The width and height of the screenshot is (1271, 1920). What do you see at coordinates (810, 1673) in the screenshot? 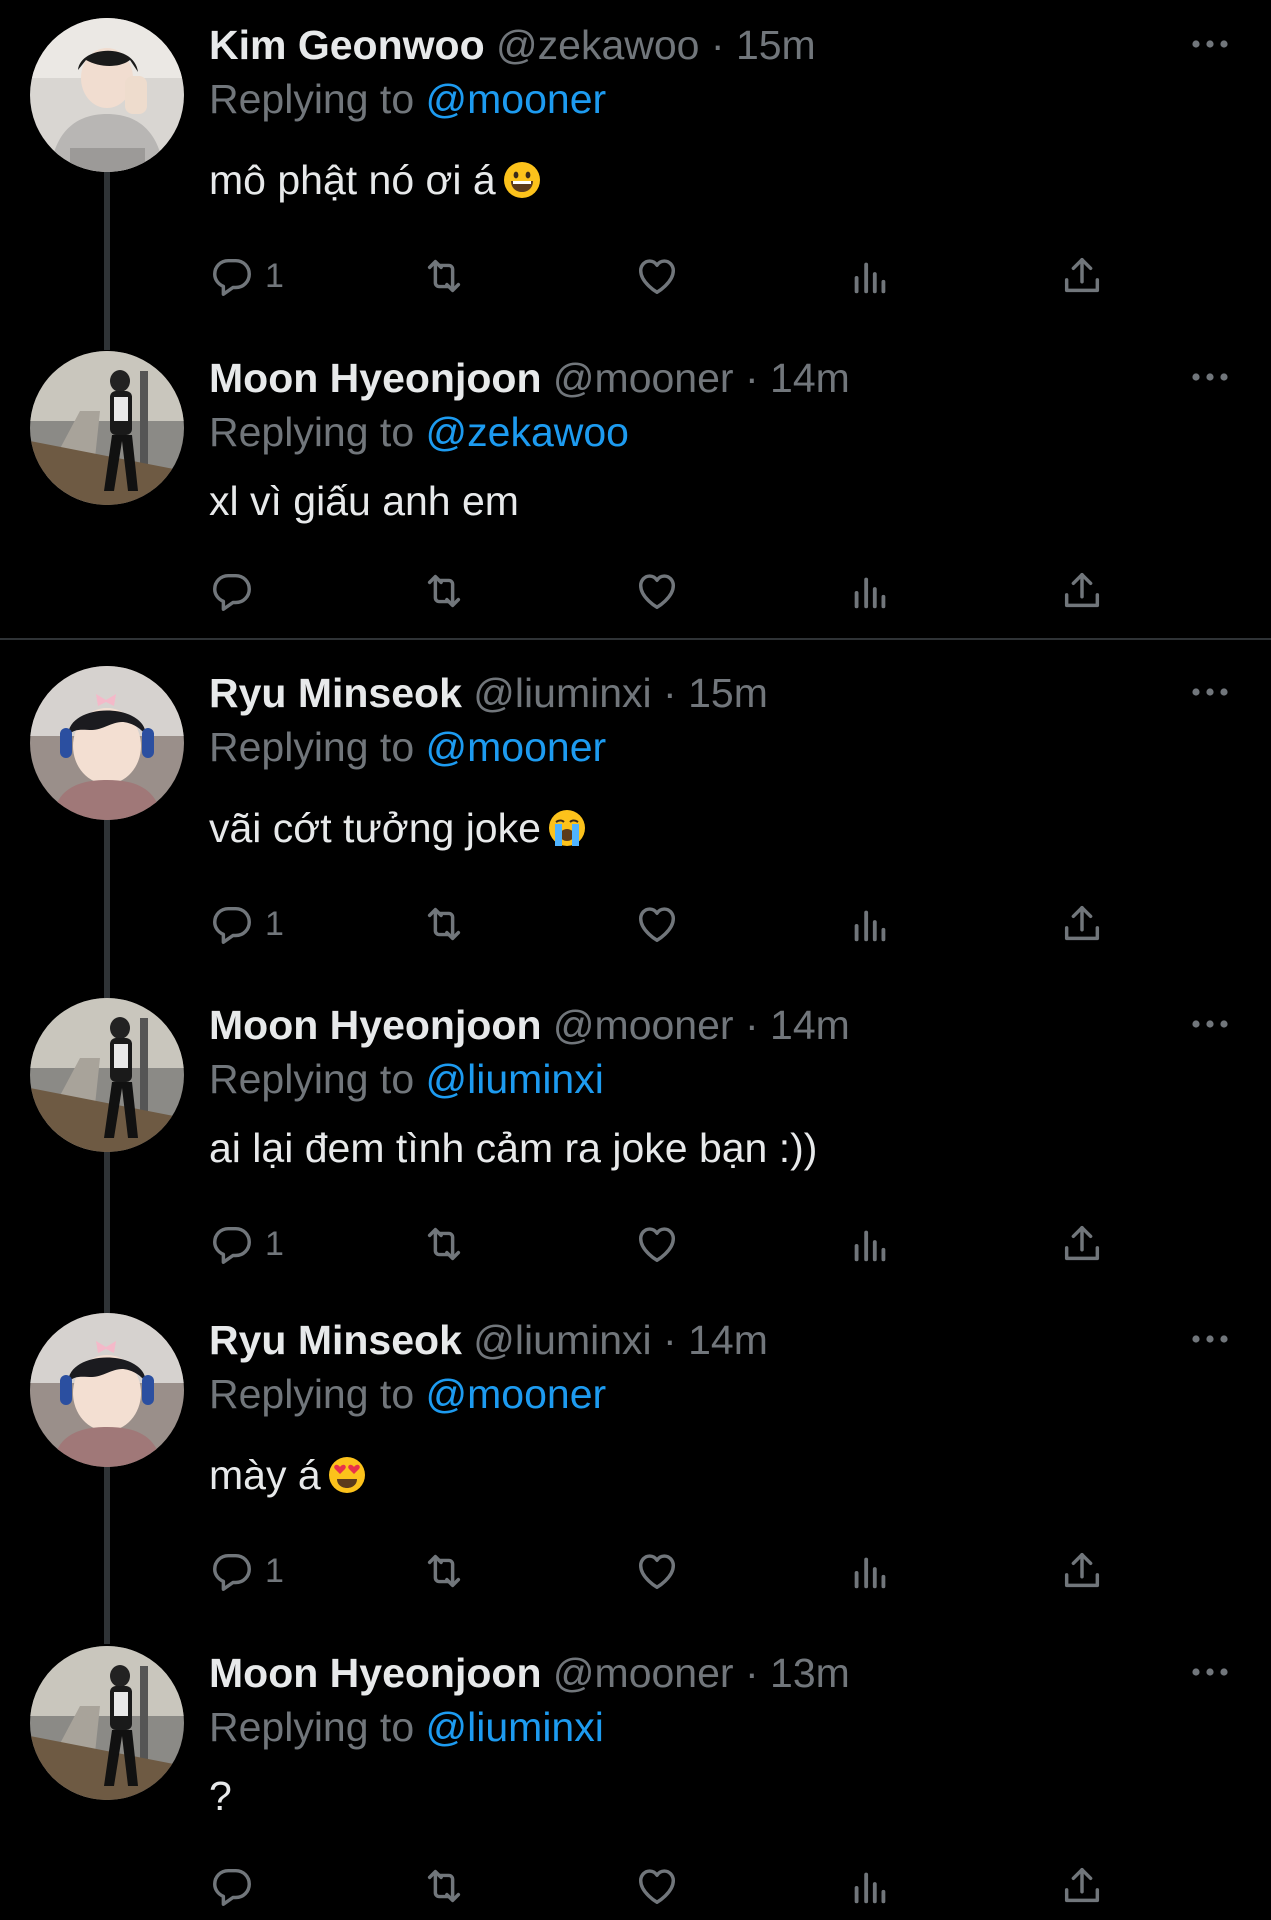
I see `timestamp: 13m` at bounding box center [810, 1673].